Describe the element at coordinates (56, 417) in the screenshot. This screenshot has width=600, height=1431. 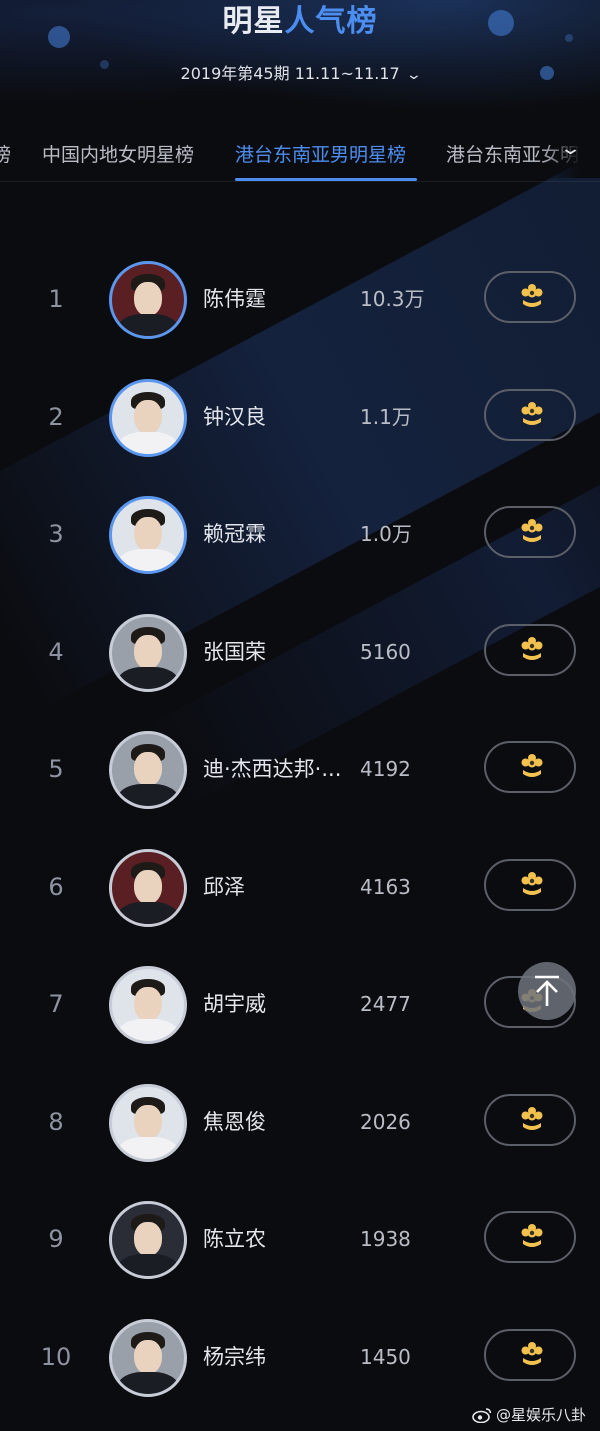
I see `rank-number: 2` at that location.